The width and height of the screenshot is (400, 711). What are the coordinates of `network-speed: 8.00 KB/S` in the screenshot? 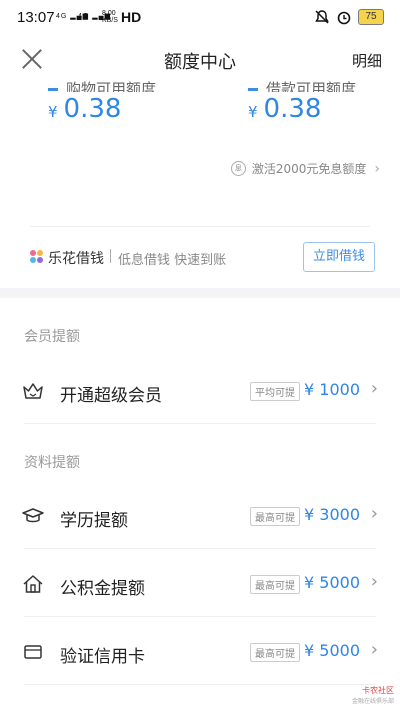 It's located at (110, 17).